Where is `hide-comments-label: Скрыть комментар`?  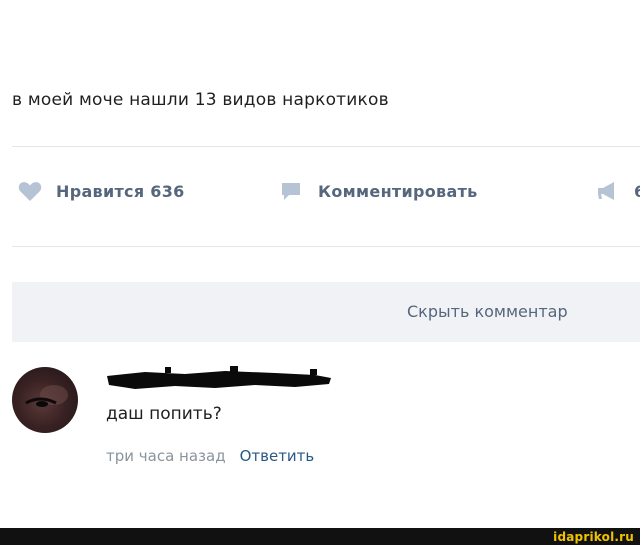
hide-comments-label: Скрыть комментар is located at coordinates (487, 311).